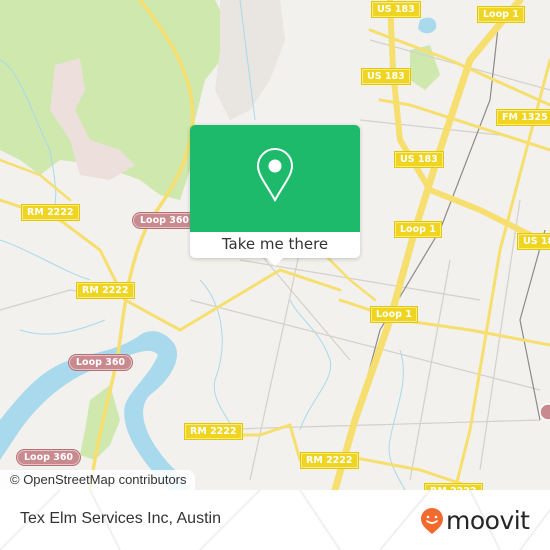  Describe the element at coordinates (544, 412) in the screenshot. I see `poi-marker` at that location.